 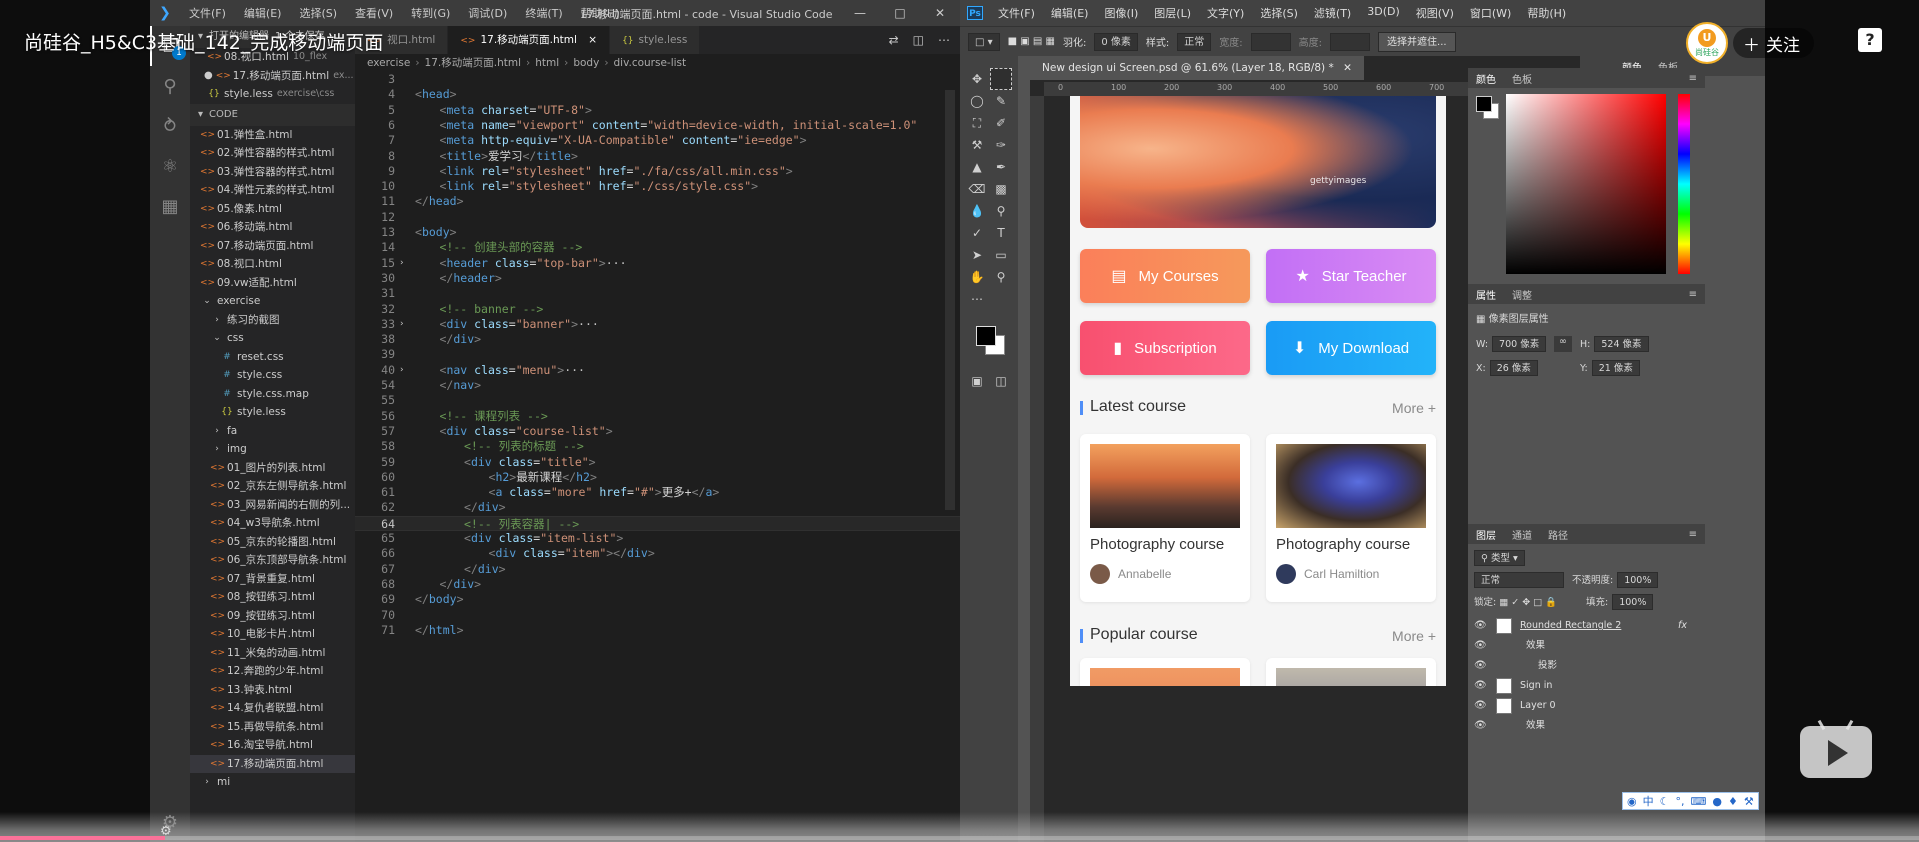 What do you see at coordinates (1383, 13) in the screenshot?
I see `menu-item: 3D(D)` at bounding box center [1383, 13].